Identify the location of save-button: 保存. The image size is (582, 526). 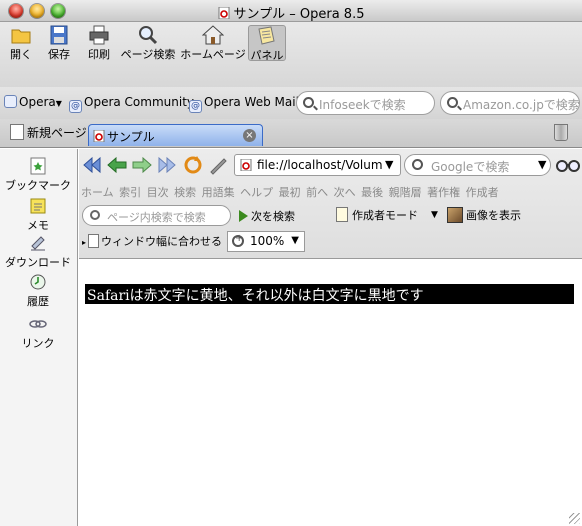
(59, 43).